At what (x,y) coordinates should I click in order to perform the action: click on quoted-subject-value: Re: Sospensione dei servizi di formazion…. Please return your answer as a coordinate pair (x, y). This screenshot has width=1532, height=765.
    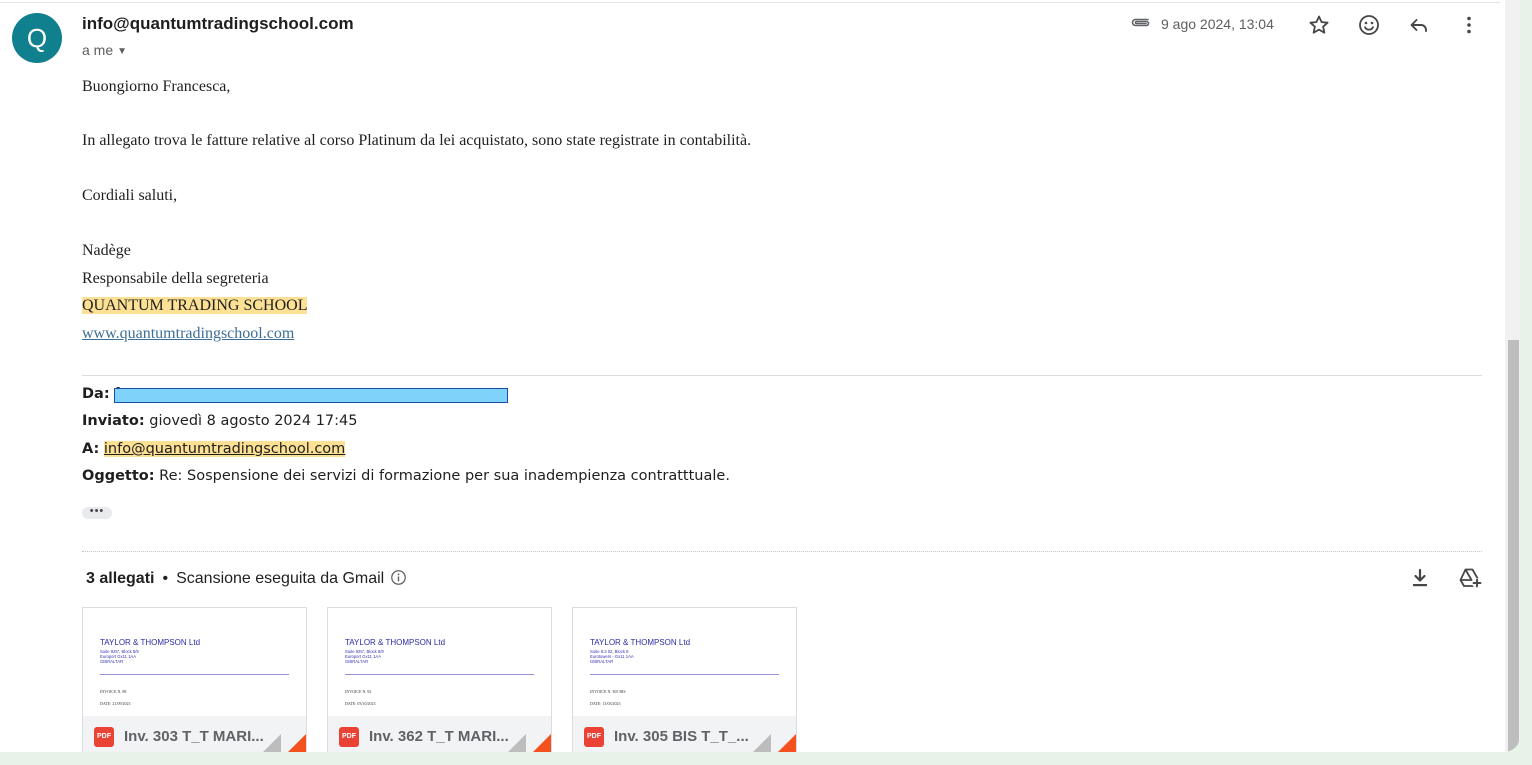
    Looking at the image, I should click on (444, 476).